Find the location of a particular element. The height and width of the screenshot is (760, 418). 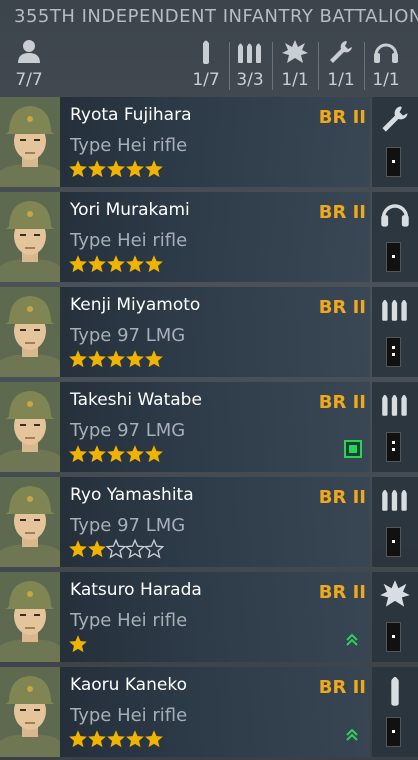

soldier-card: Kenji Miyamoto Type 97 LMG BR II is located at coordinates (185, 332).